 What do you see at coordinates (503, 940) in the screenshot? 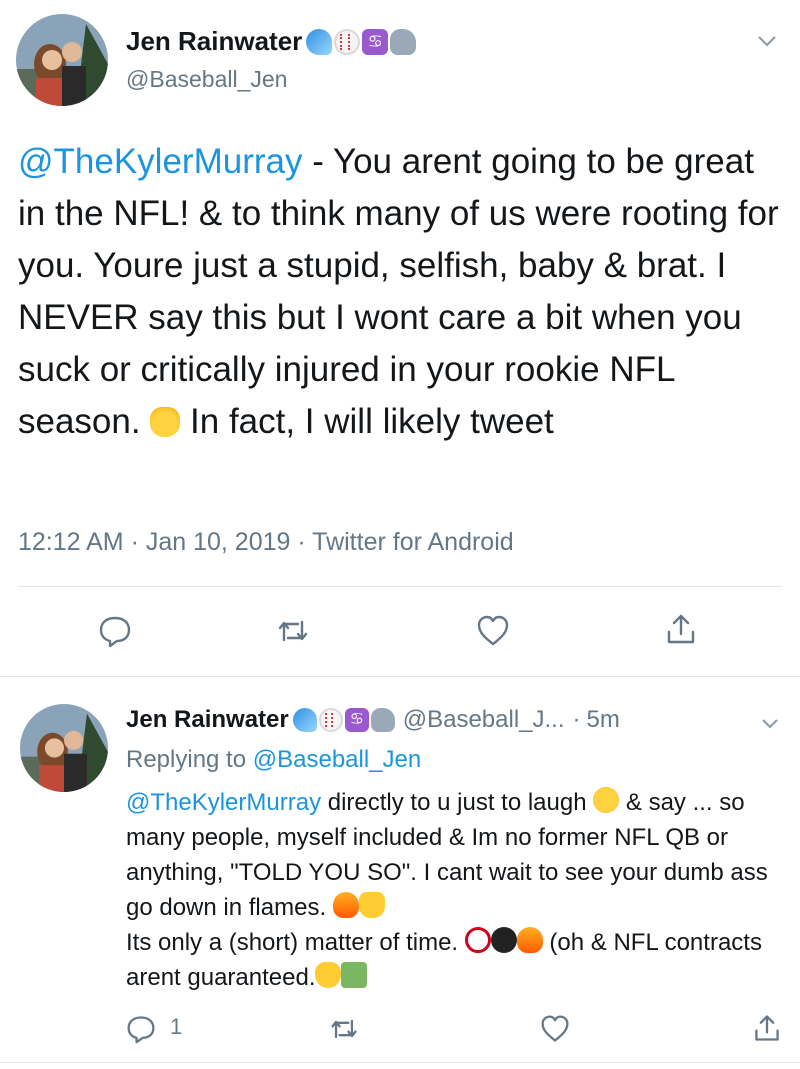
I see `bomb-emoji-icon` at bounding box center [503, 940].